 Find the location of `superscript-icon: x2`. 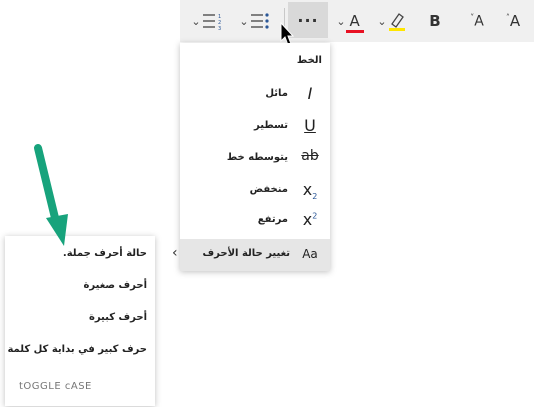

superscript-icon: x2 is located at coordinates (310, 219).